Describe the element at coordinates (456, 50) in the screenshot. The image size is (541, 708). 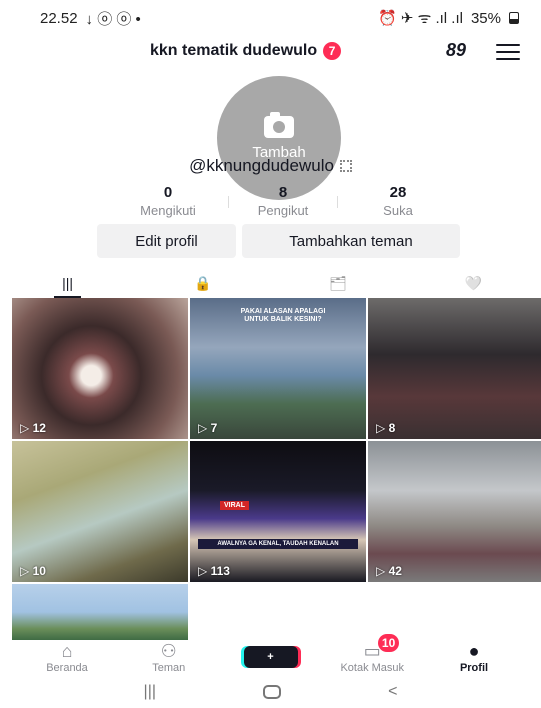
I see `creator-tools-icon: 89` at that location.